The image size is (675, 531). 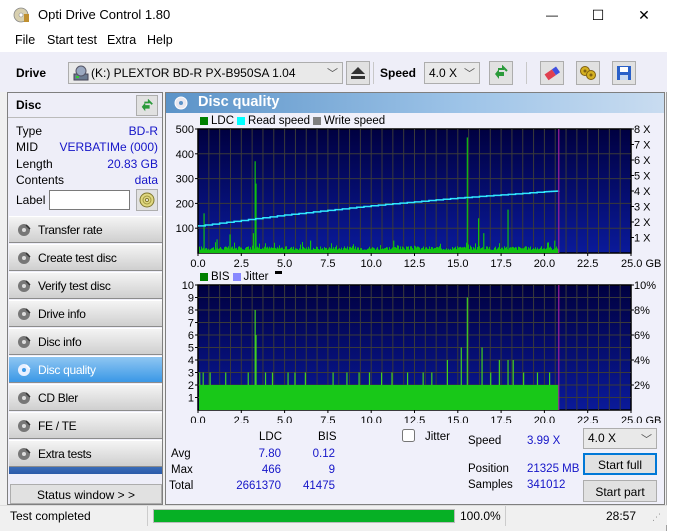 I want to click on close-button: ✕, so click(x=644, y=15).